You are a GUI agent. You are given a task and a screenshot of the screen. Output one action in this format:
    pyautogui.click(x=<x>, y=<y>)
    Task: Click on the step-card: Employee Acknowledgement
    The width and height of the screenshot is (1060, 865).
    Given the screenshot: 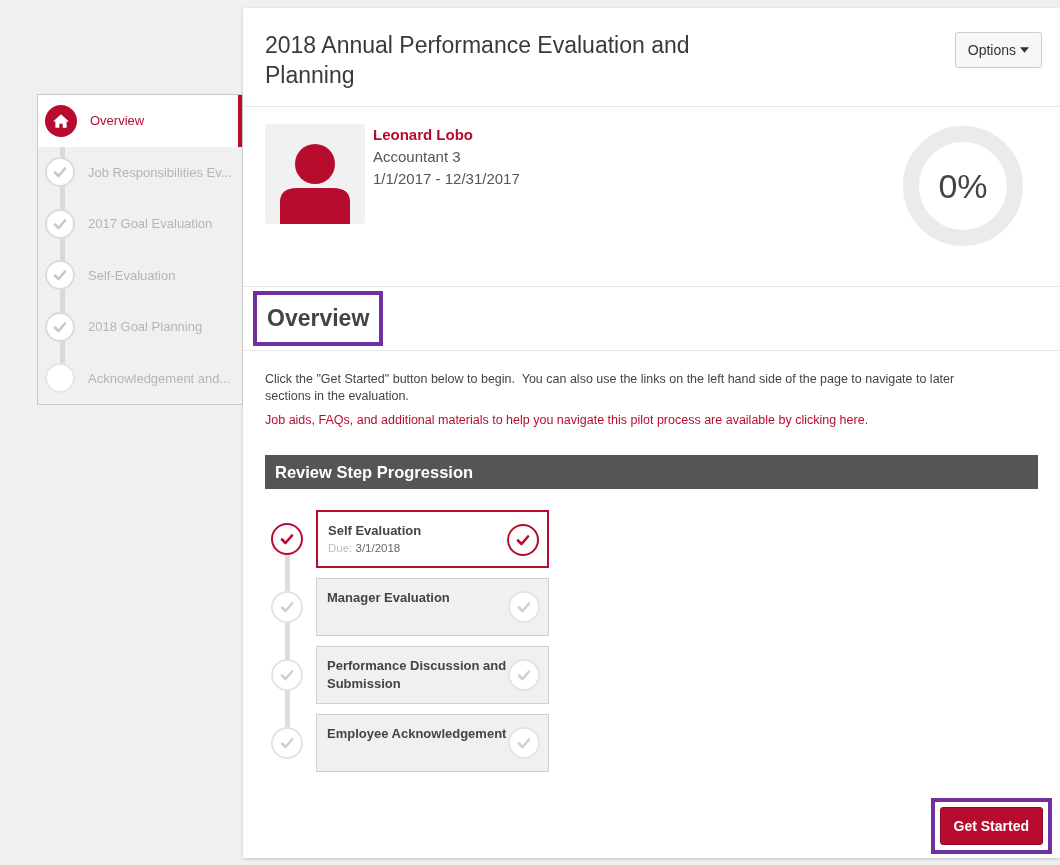 What is the action you would take?
    pyautogui.click(x=432, y=743)
    